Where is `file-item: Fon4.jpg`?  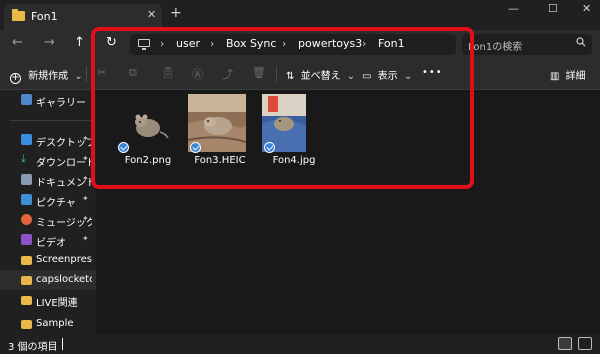 file-item: Fon4.jpg is located at coordinates (300, 138).